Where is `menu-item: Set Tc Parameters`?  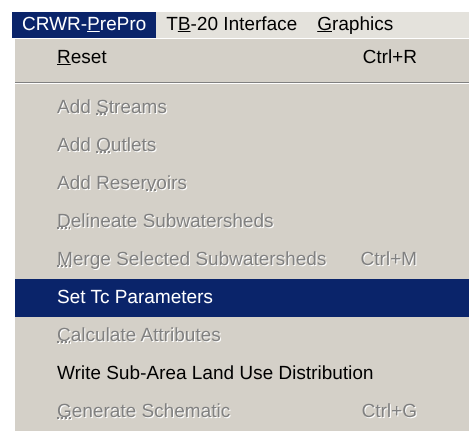
menu-item: Set Tc Parameters is located at coordinates (242, 298).